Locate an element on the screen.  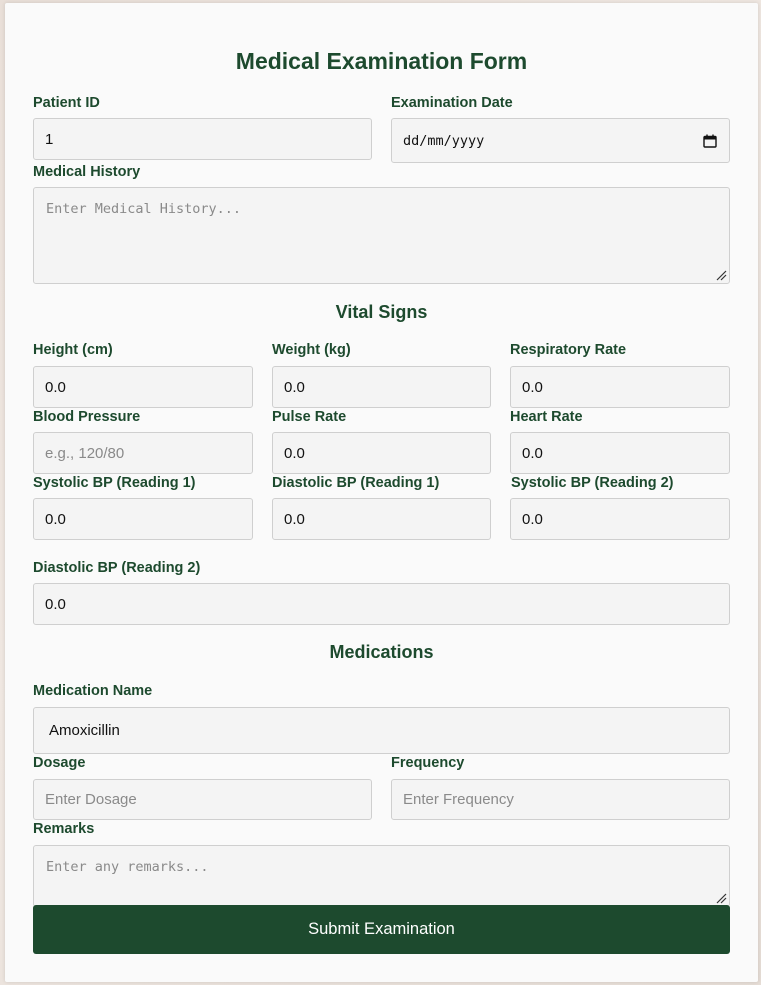
height-label: Height (cm) is located at coordinates (73, 350).